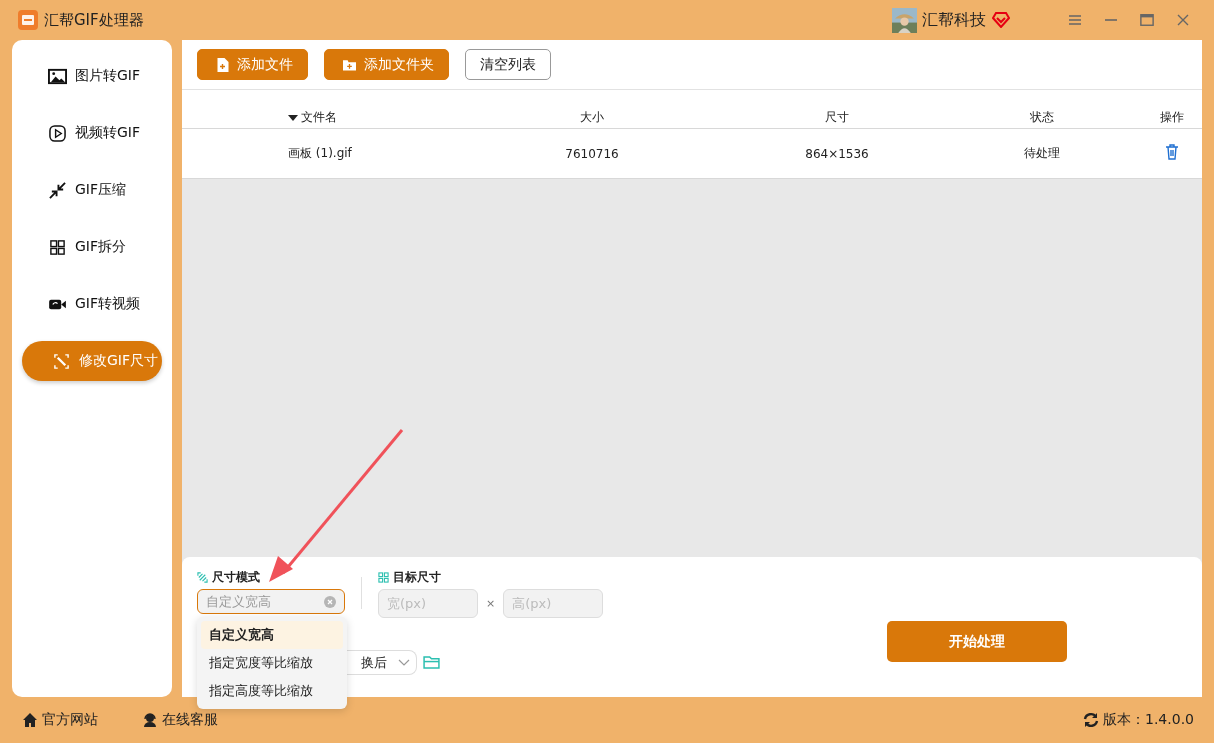  Describe the element at coordinates (1042, 118) in the screenshot. I see `column-header: 状态` at that location.